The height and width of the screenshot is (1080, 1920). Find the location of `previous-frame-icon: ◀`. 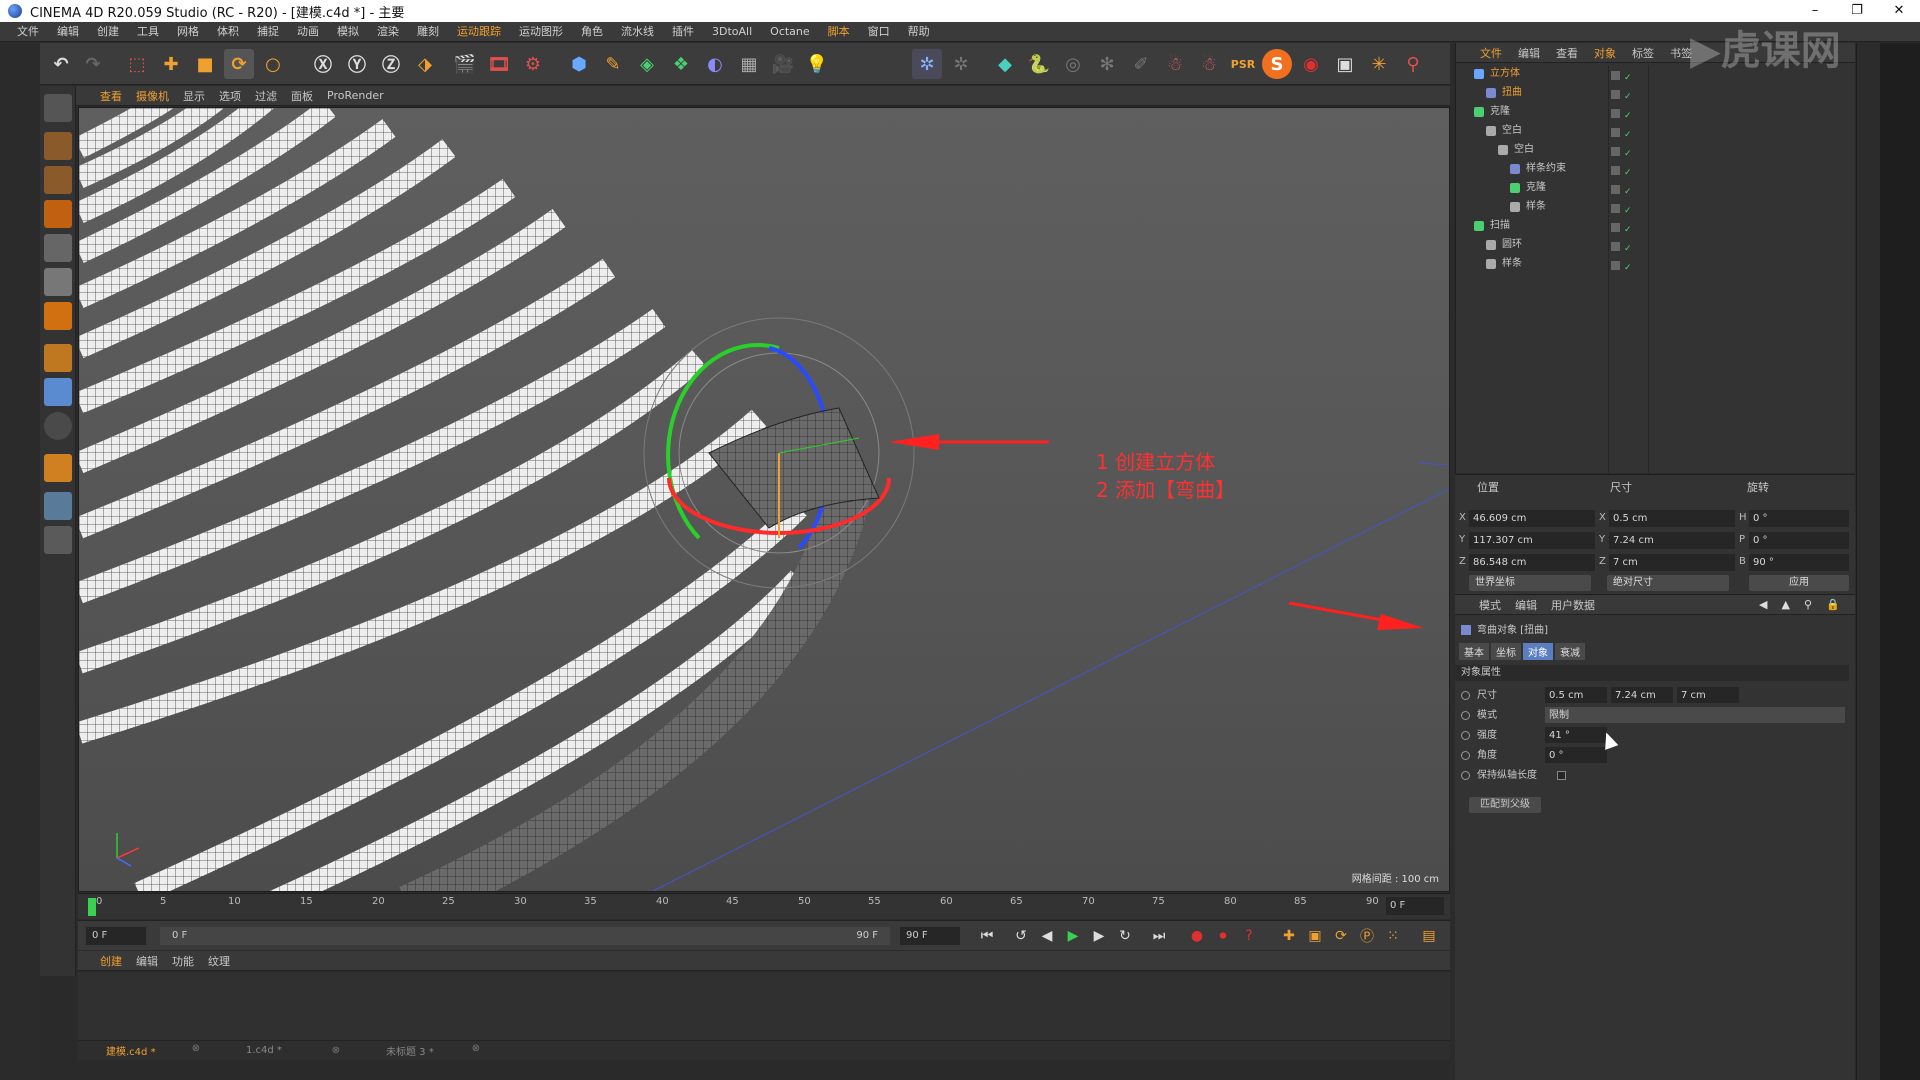

previous-frame-icon: ◀ is located at coordinates (1047, 936).